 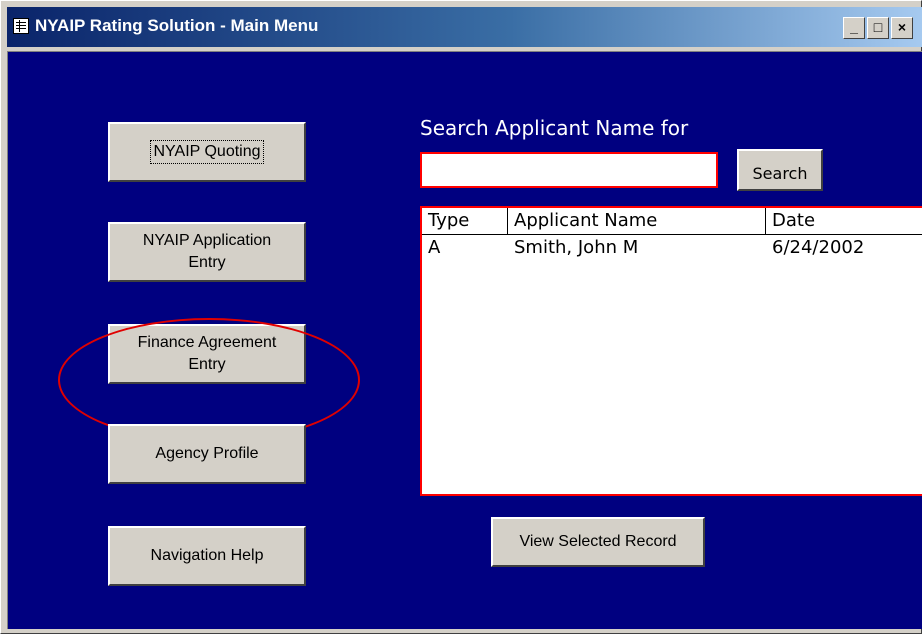 I want to click on cell-applicant-name: Smith, John M, so click(x=576, y=247).